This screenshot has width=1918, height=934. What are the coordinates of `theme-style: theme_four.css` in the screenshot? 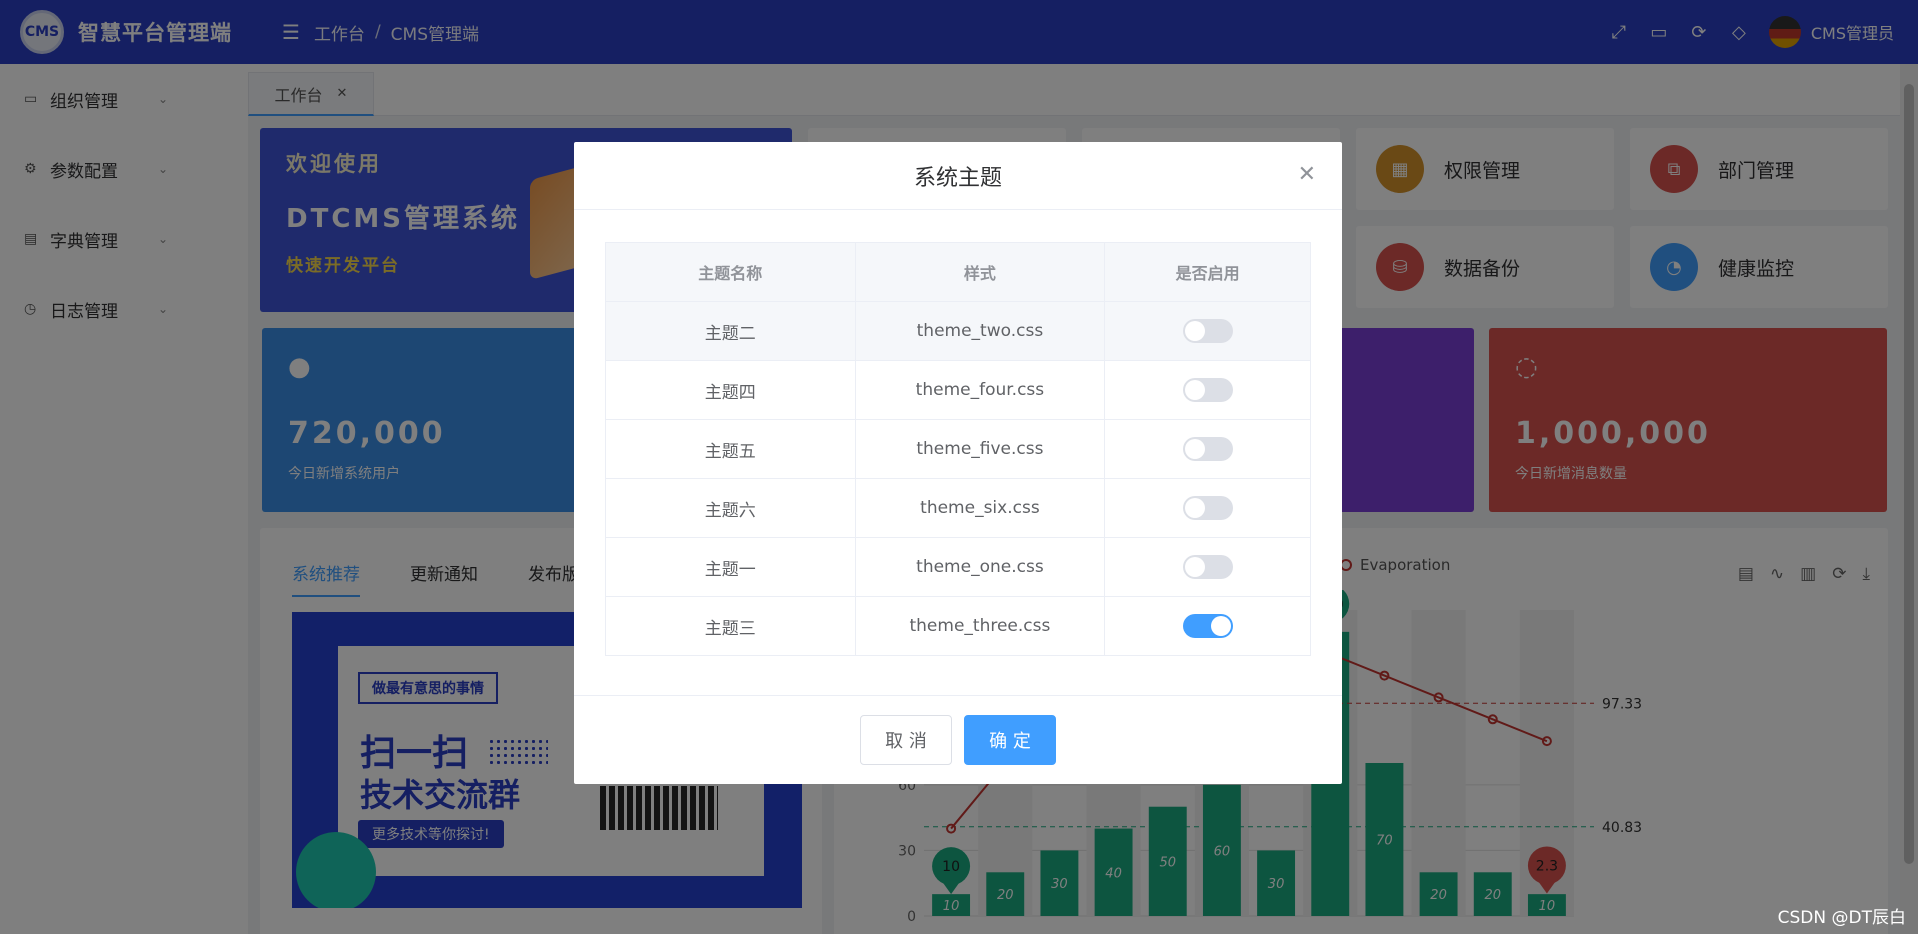 It's located at (980, 390).